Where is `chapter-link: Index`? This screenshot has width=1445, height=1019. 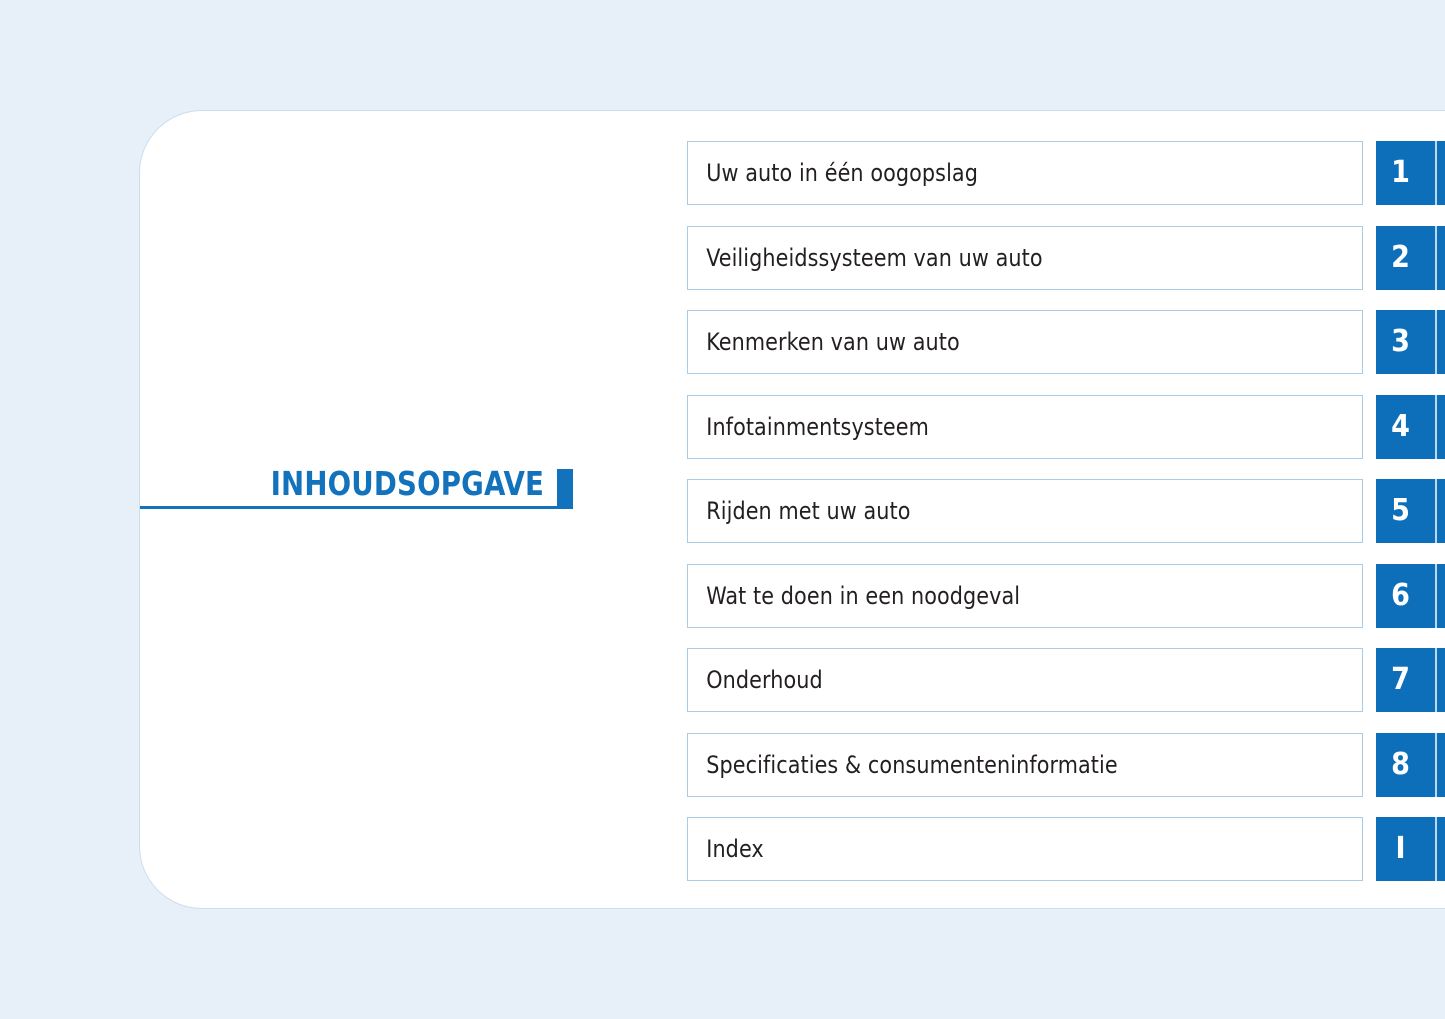 chapter-link: Index is located at coordinates (1025, 849).